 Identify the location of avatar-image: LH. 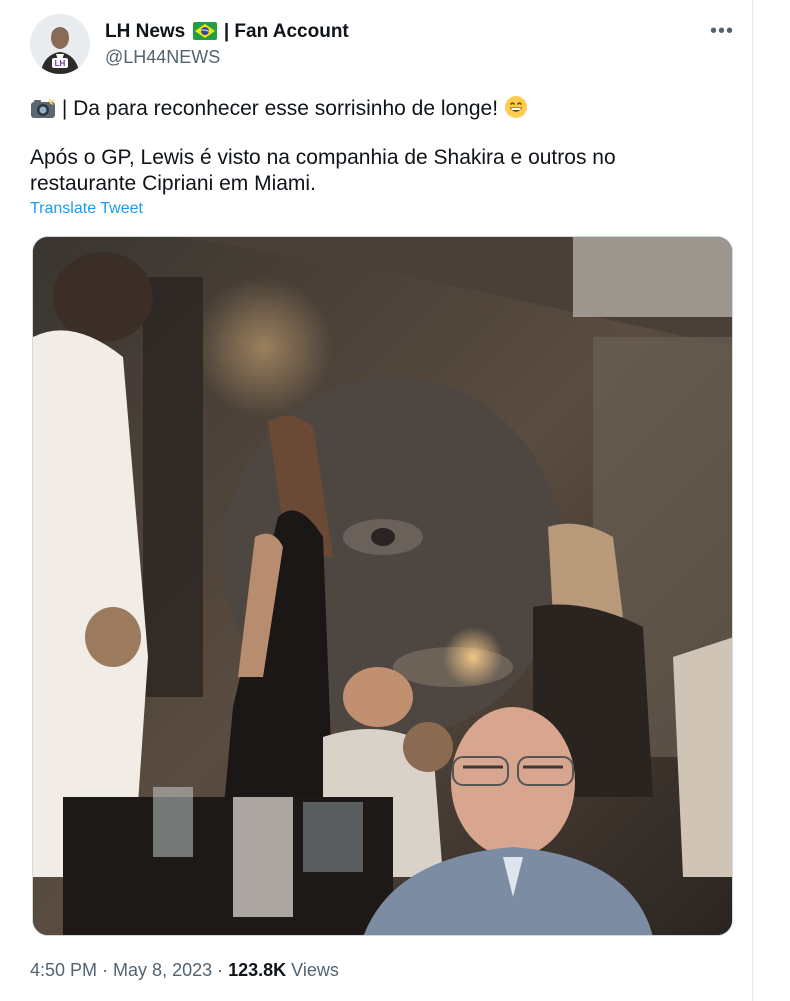
(60, 44).